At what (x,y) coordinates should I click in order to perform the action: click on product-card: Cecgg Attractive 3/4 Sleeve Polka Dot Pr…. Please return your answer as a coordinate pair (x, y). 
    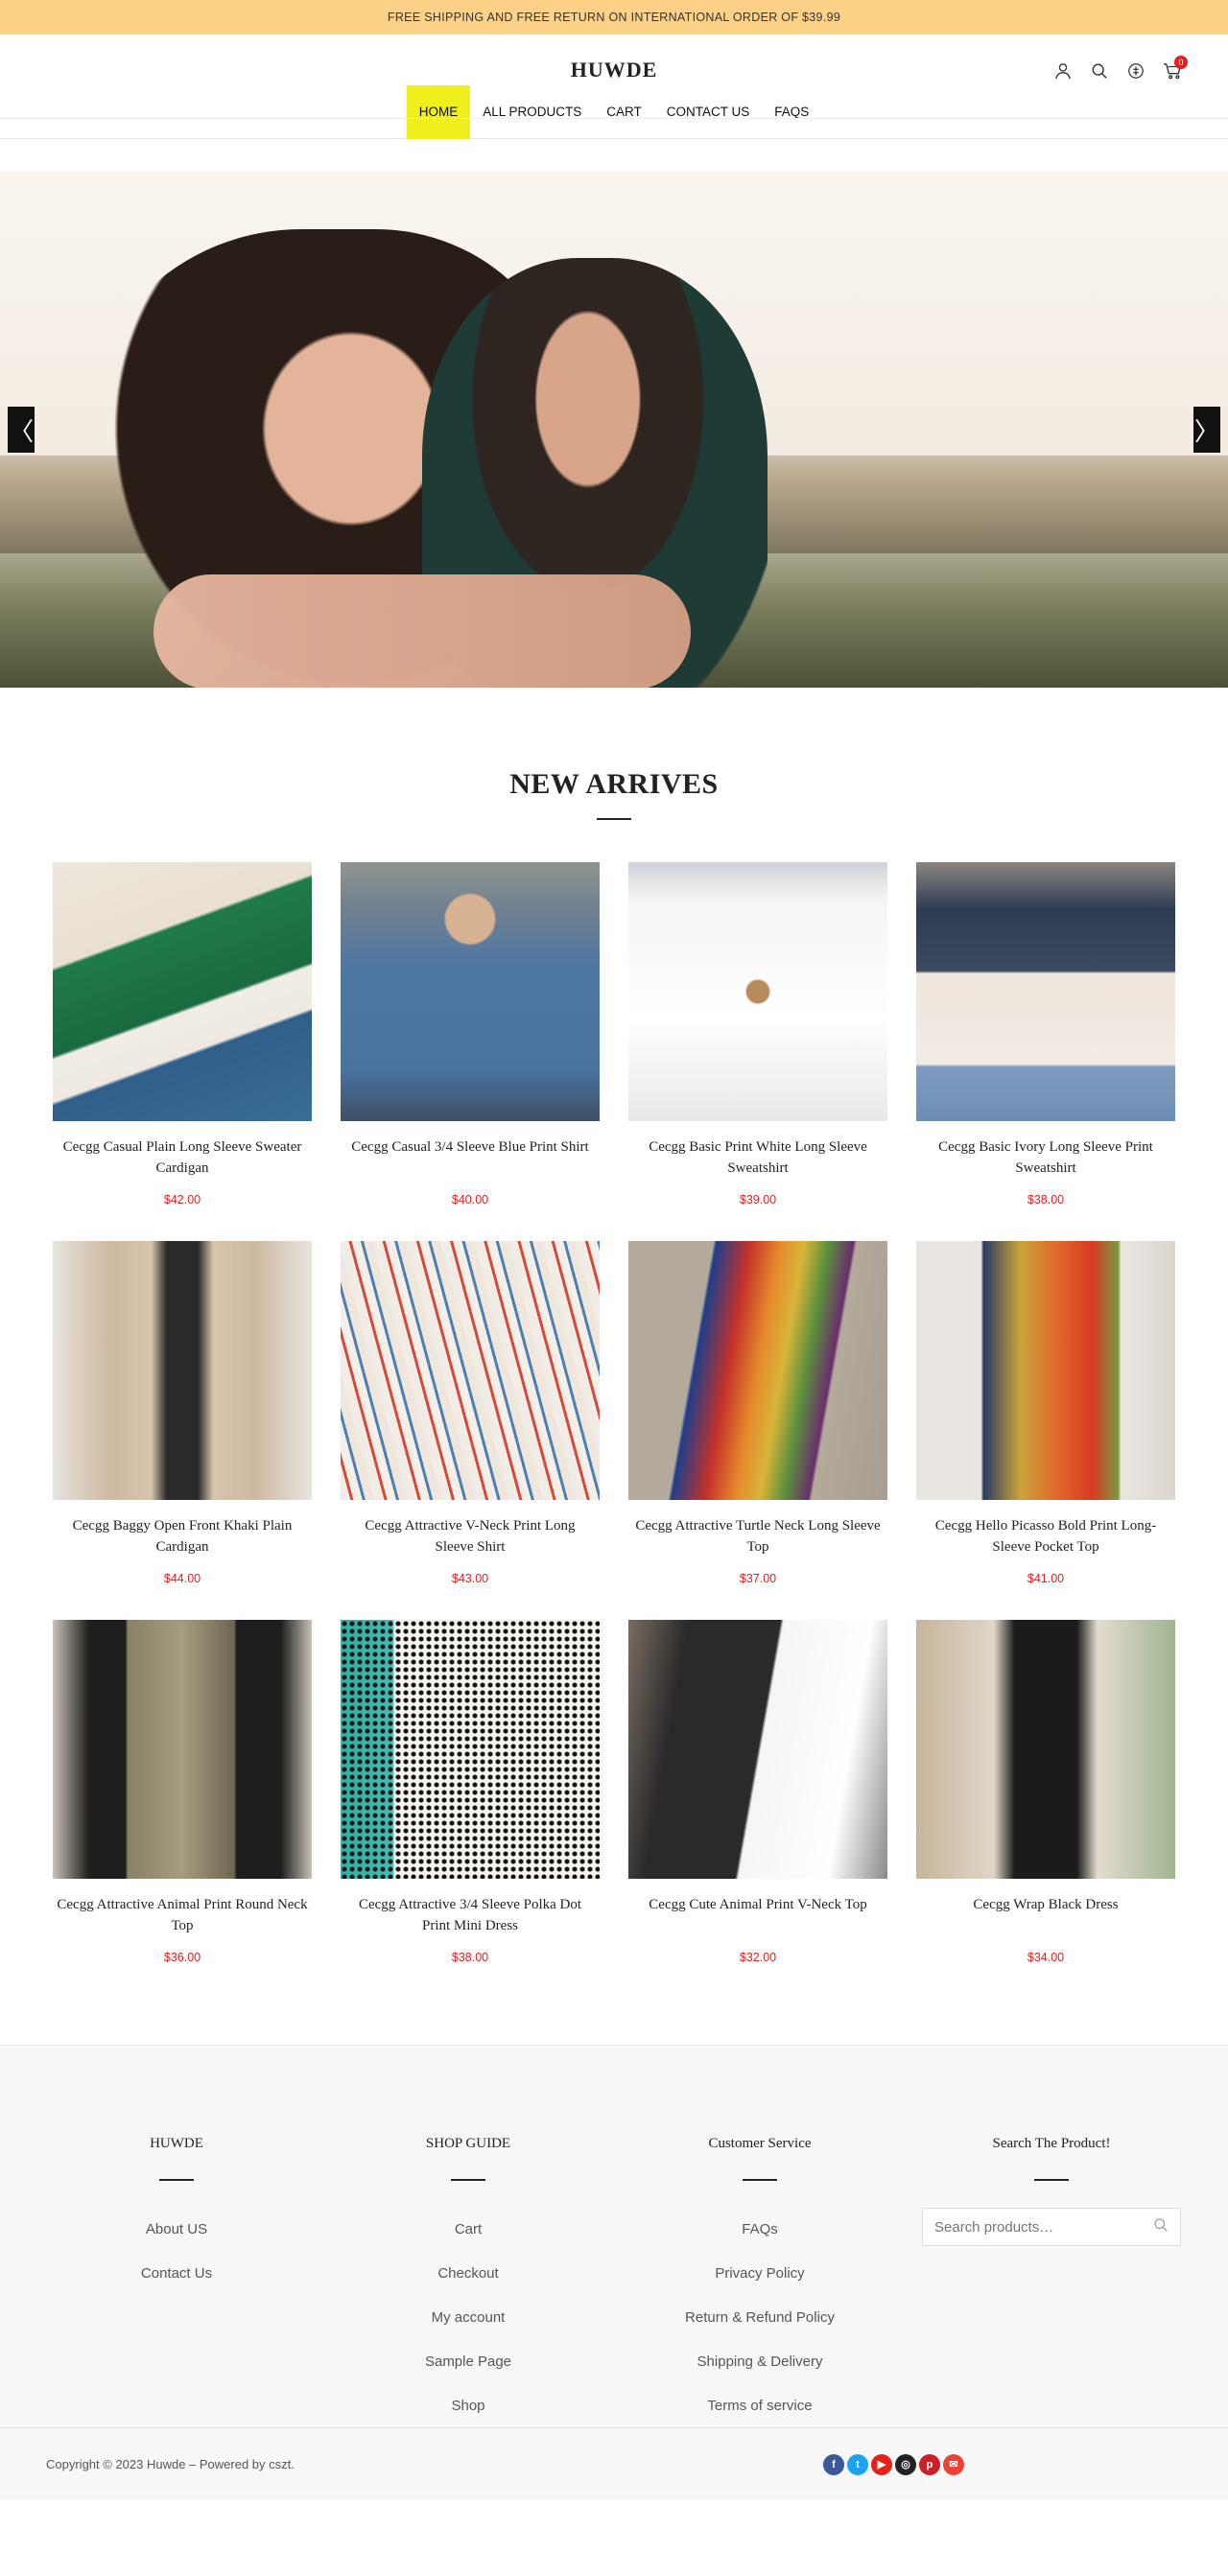
    Looking at the image, I should click on (470, 1809).